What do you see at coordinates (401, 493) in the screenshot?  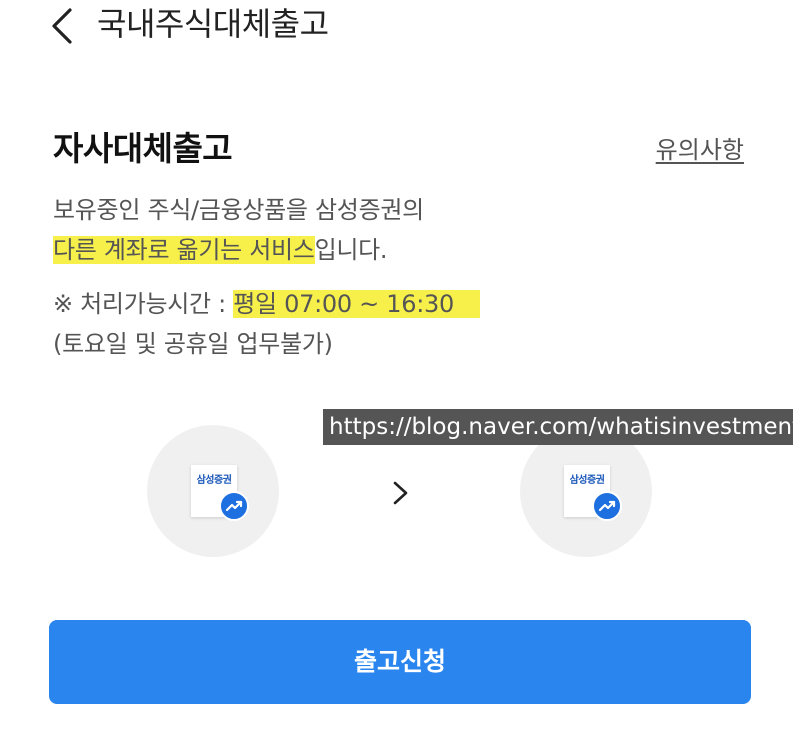 I see `chevron-right-icon` at bounding box center [401, 493].